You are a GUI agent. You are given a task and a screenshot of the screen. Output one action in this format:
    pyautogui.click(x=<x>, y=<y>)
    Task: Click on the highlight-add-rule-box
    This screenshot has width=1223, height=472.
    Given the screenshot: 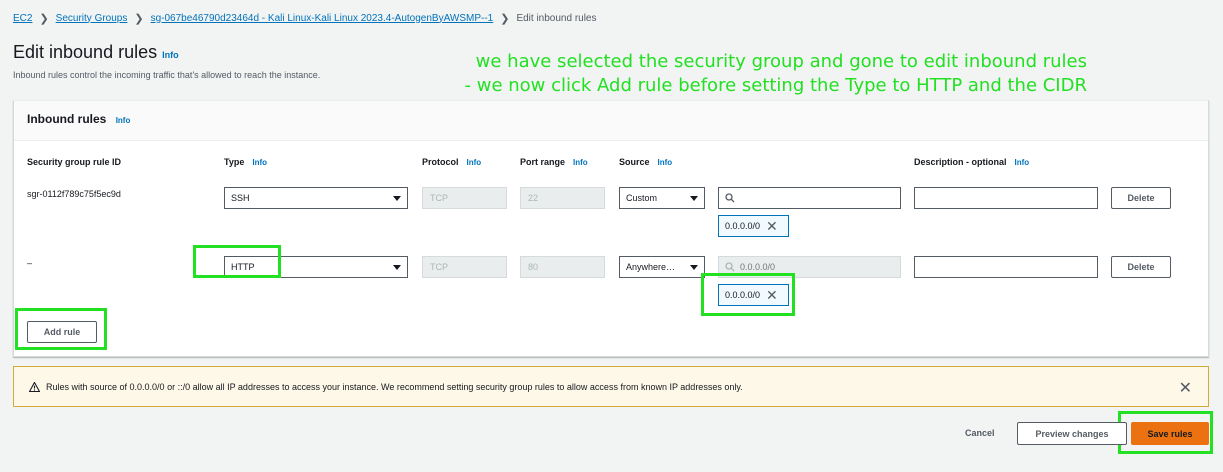 What is the action you would take?
    pyautogui.click(x=61, y=329)
    